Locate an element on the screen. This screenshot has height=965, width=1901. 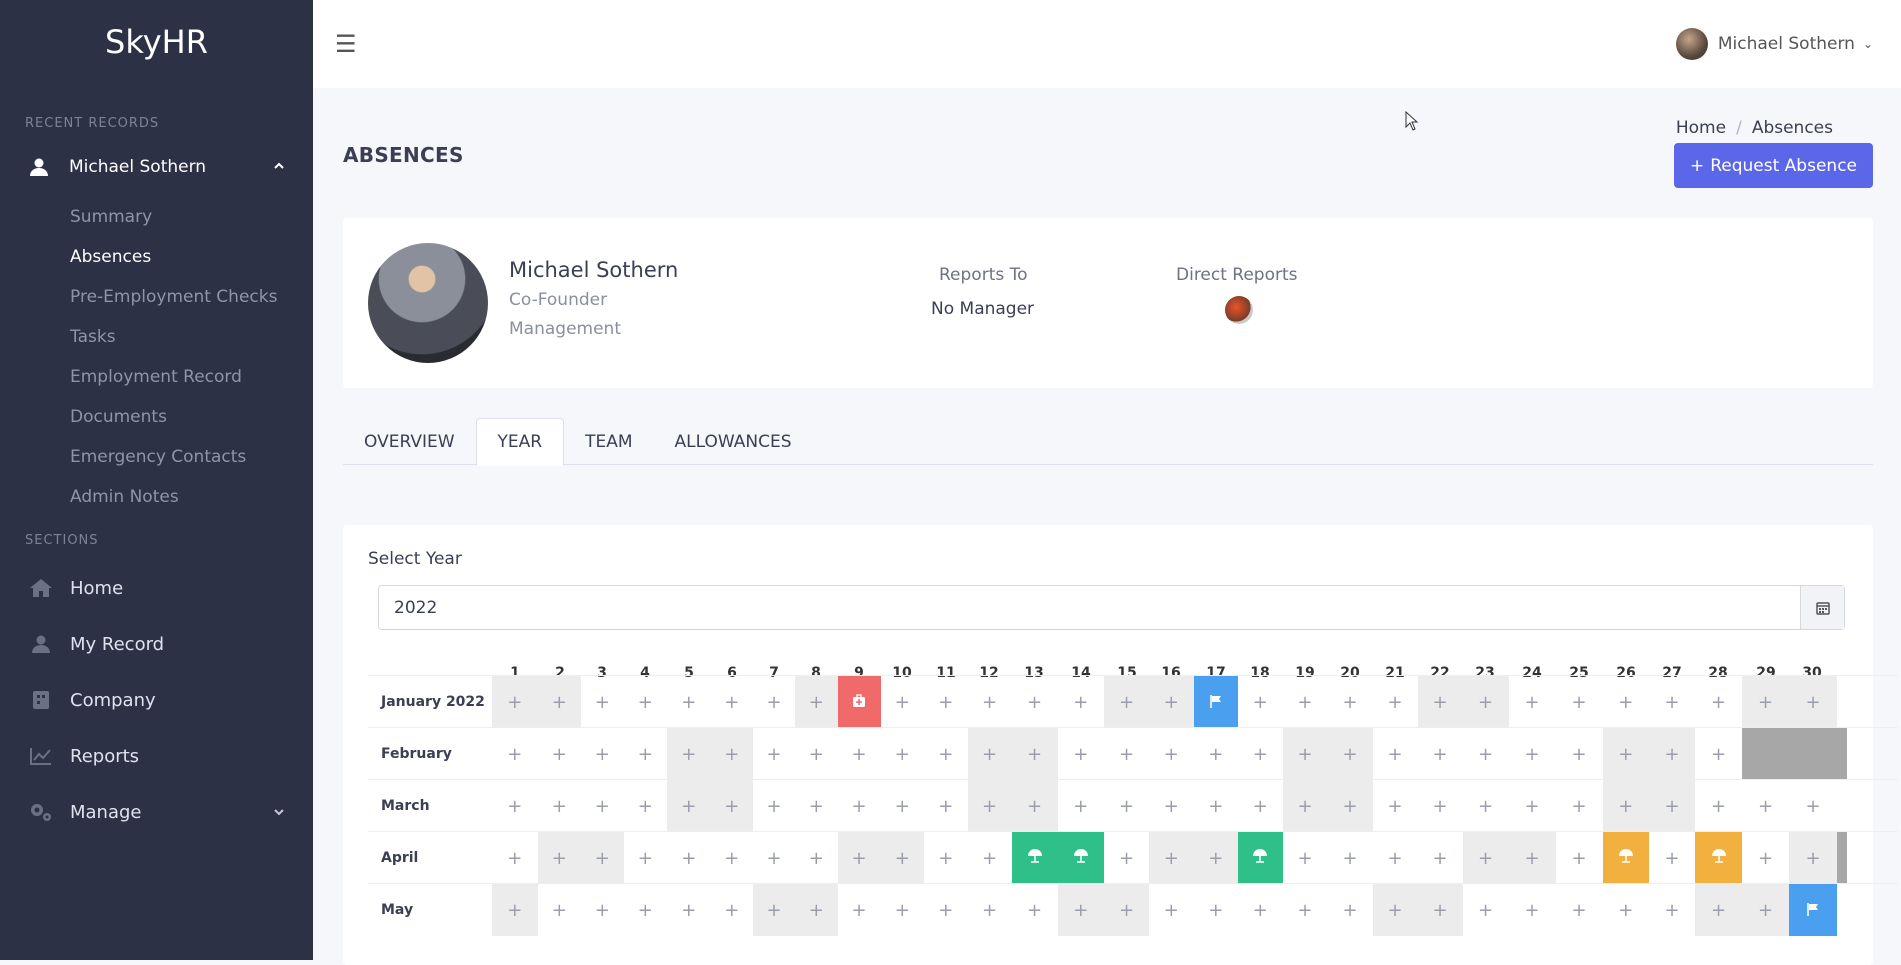
sidebar-item-employment-record: Employment Record is located at coordinates (156, 377).